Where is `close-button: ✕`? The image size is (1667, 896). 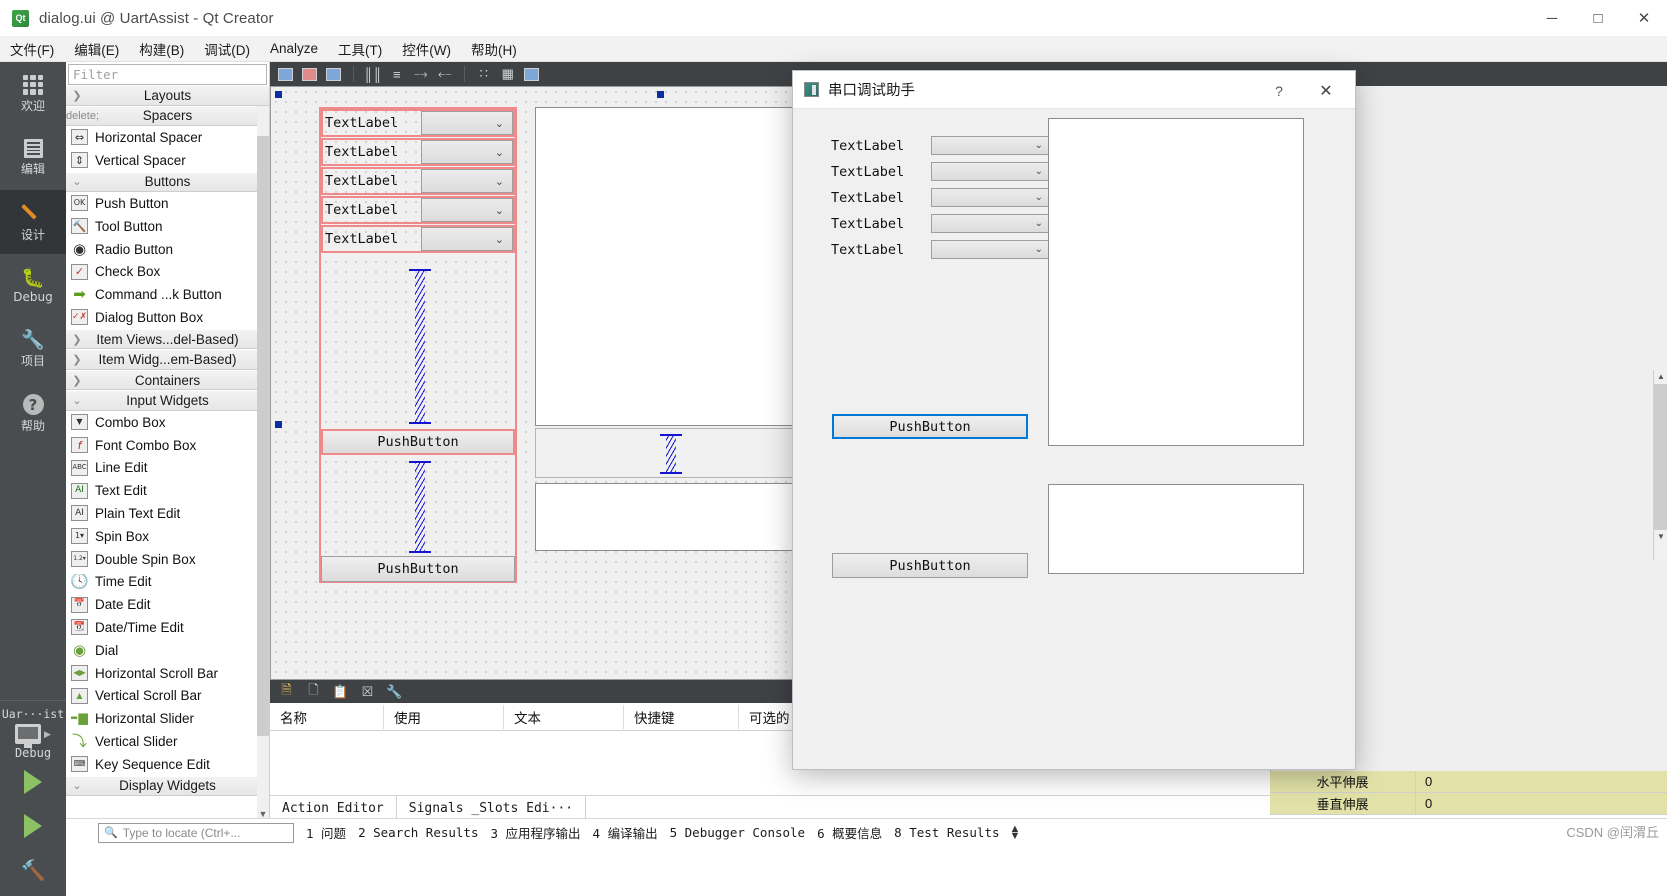 close-button: ✕ is located at coordinates (1644, 18).